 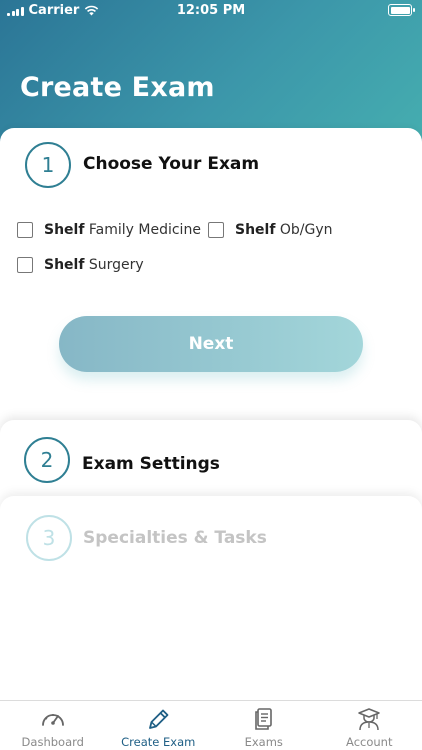 What do you see at coordinates (369, 719) in the screenshot?
I see `graduate-icon` at bounding box center [369, 719].